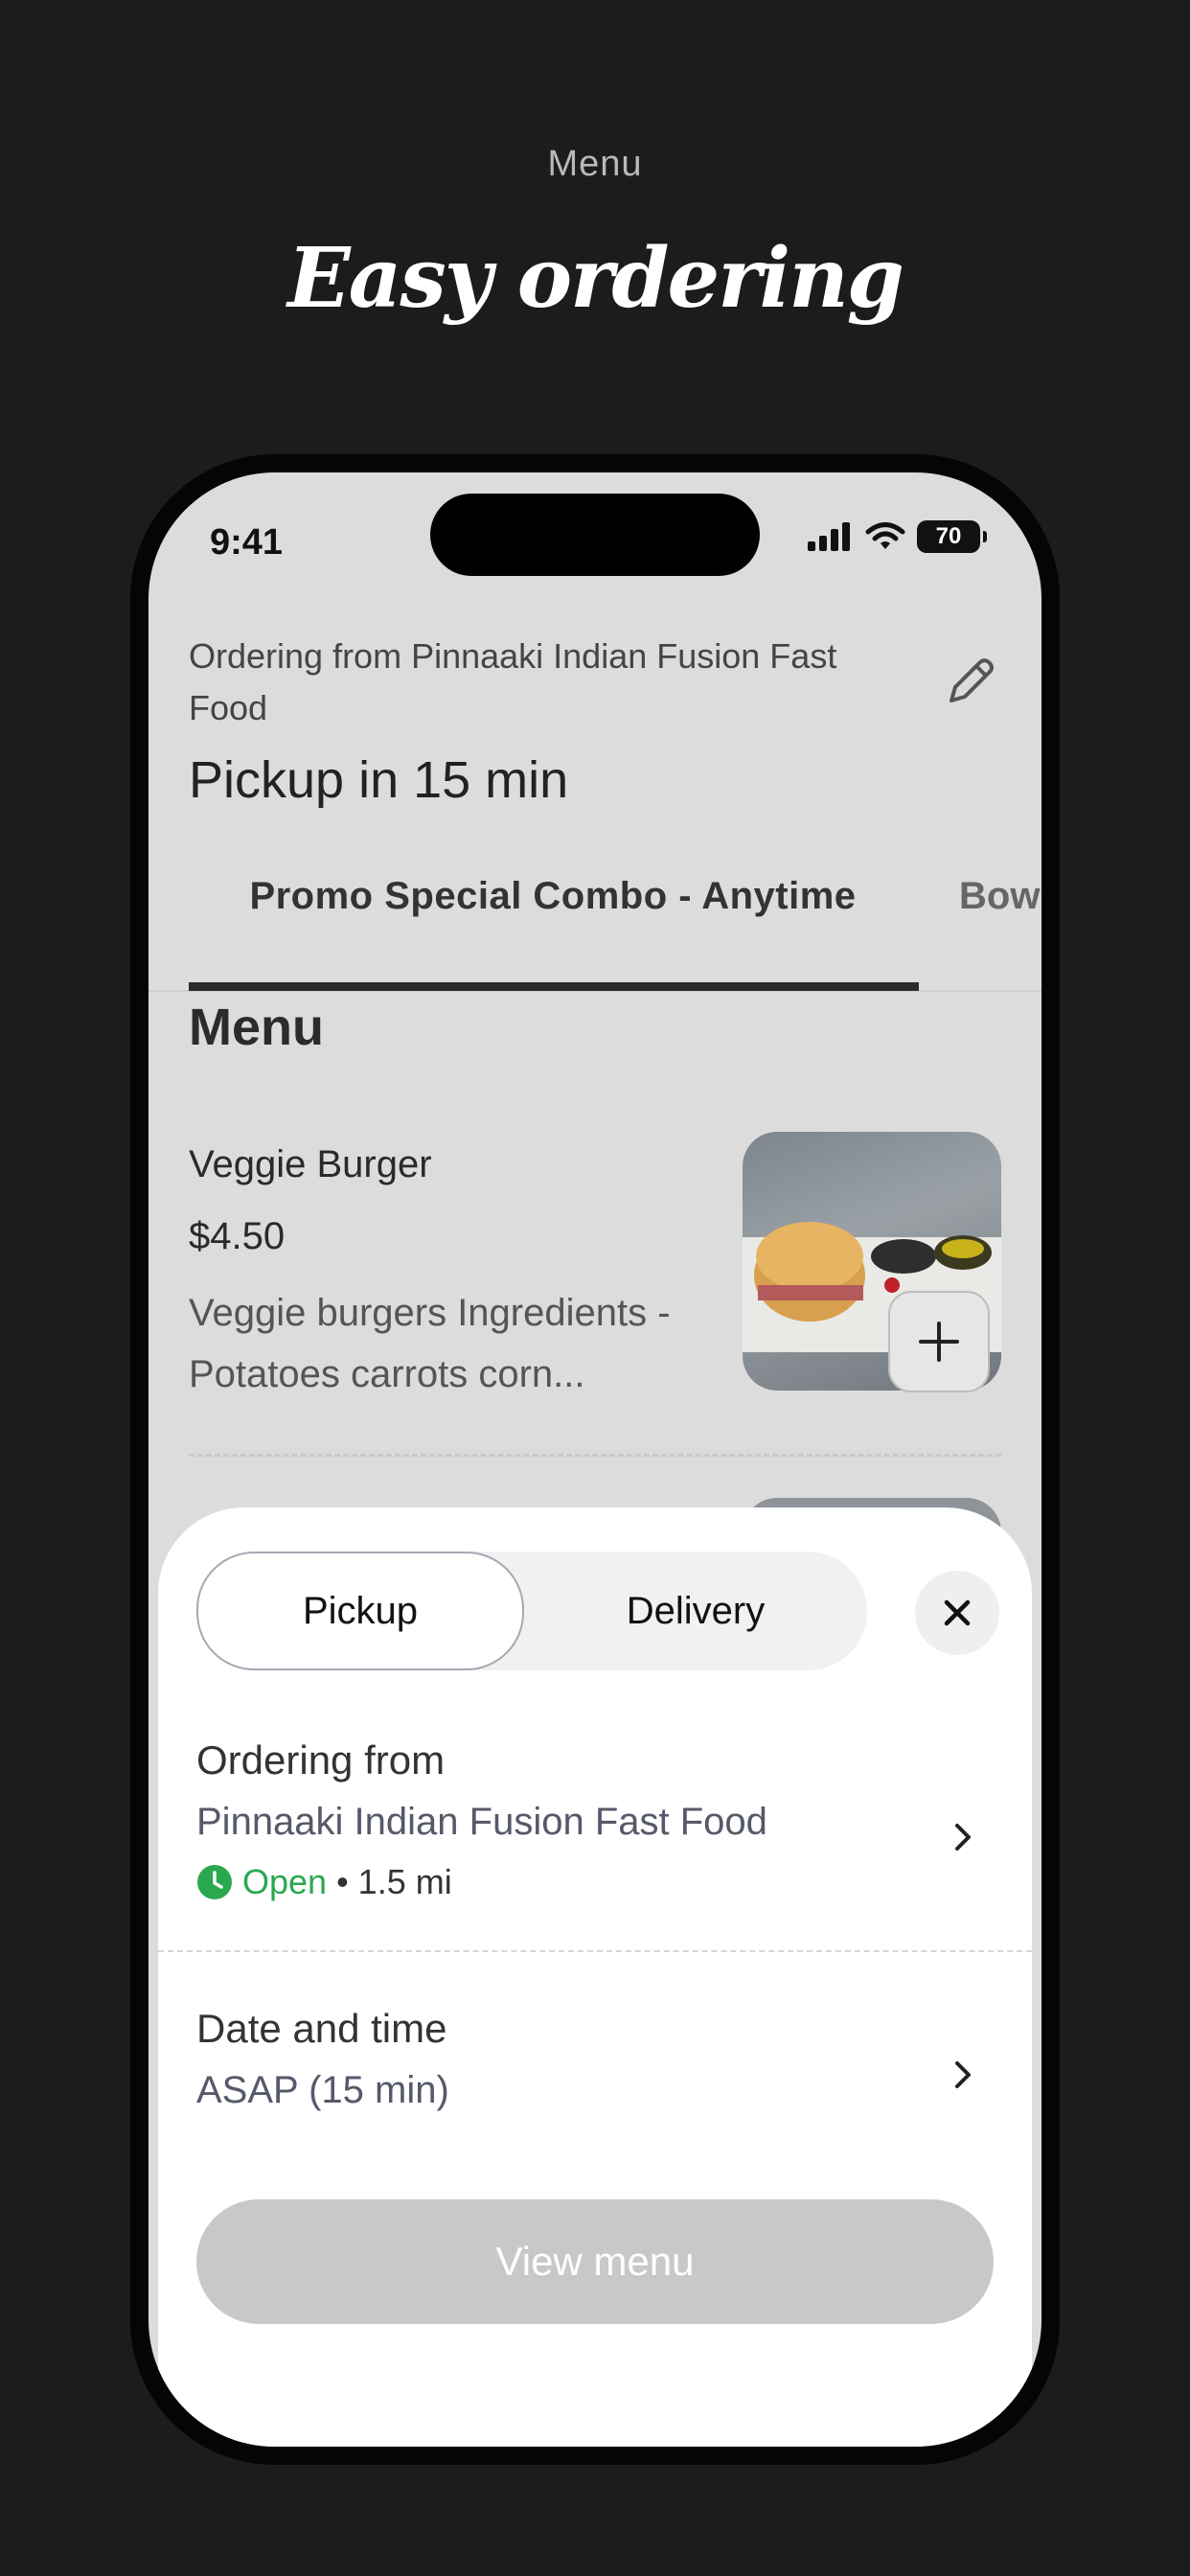  I want to click on store-distance: • 1.5 mi, so click(394, 1881).